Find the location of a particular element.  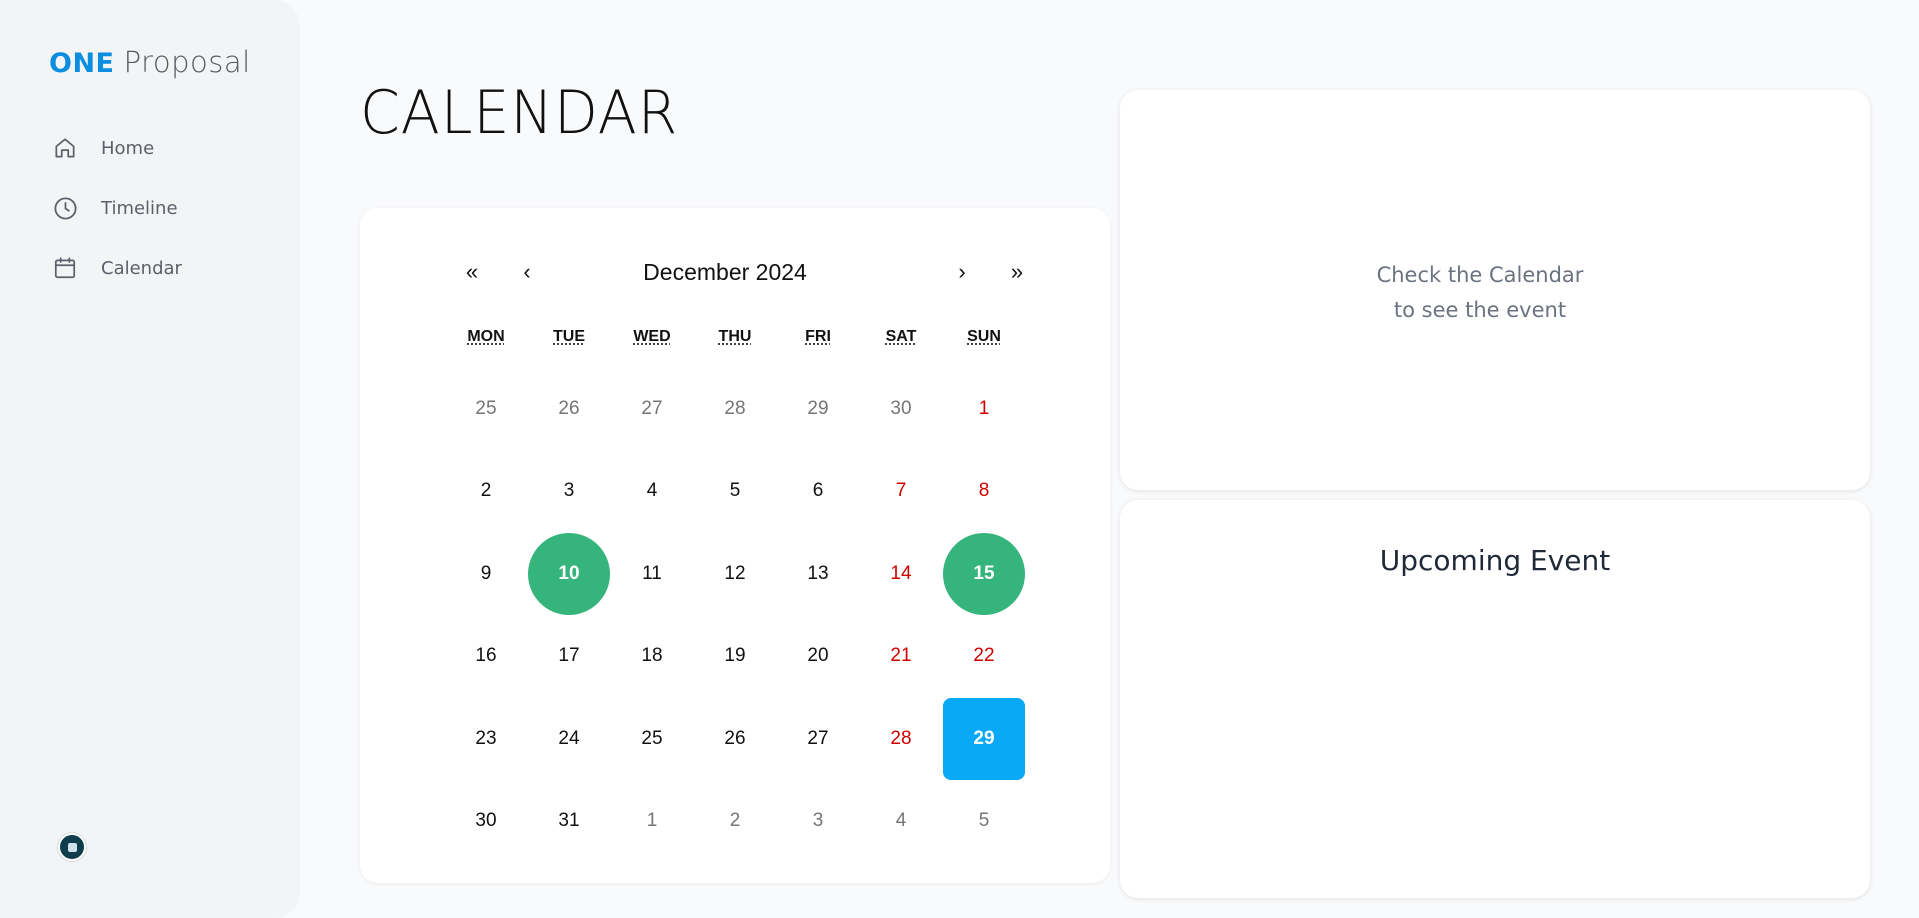

sidebar-item-home: Home is located at coordinates (102, 148).